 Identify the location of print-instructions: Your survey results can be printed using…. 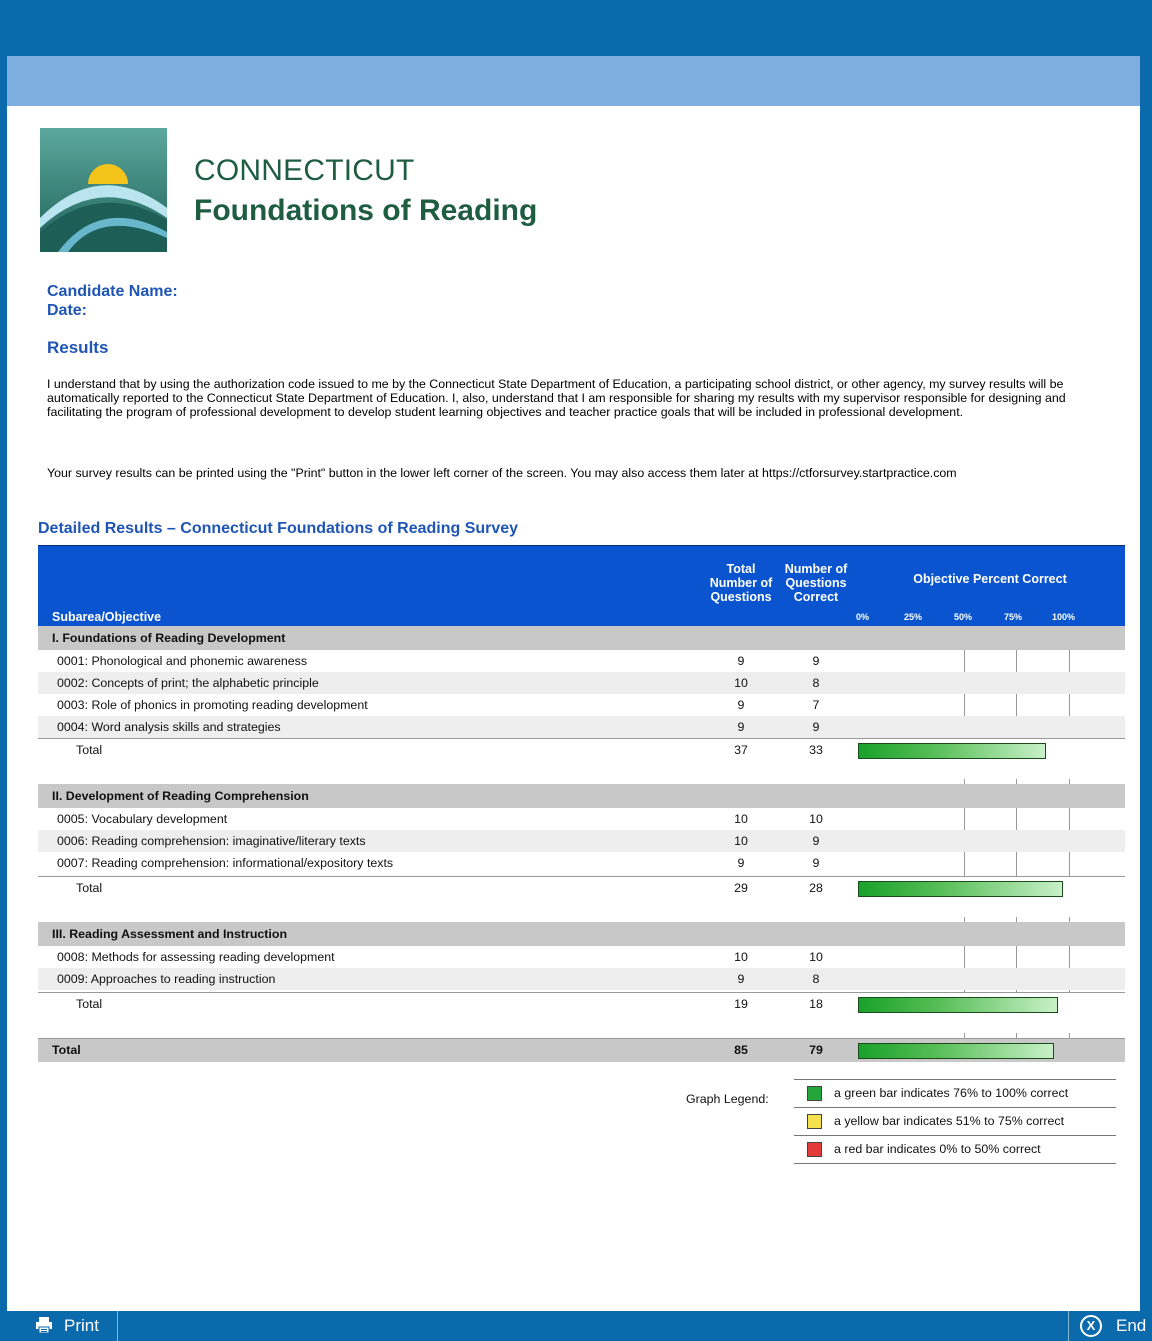
(502, 473).